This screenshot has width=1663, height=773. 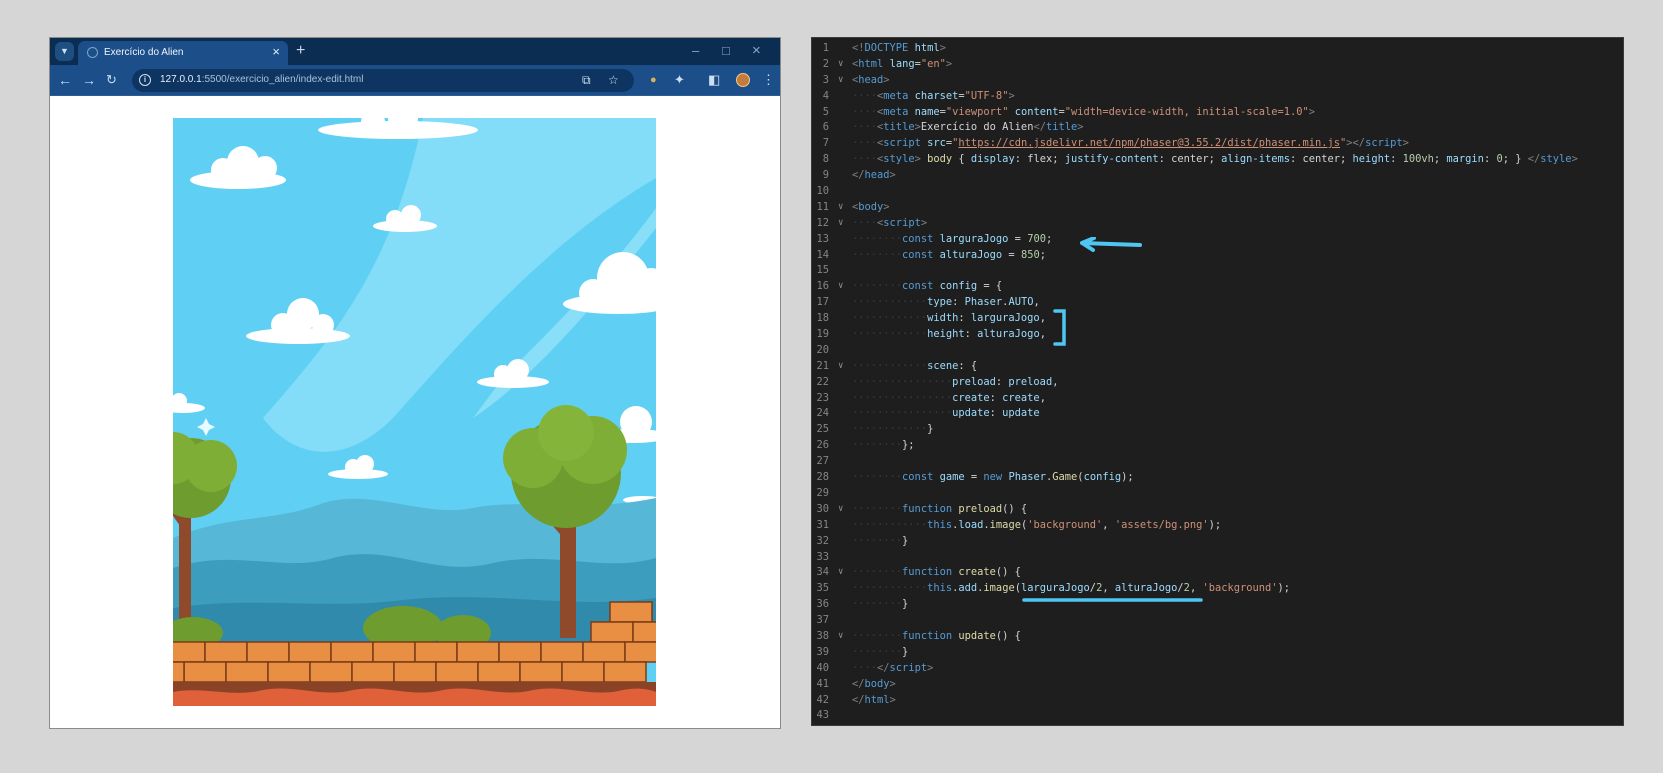 I want to click on code-line: 37, so click(x=1217, y=621).